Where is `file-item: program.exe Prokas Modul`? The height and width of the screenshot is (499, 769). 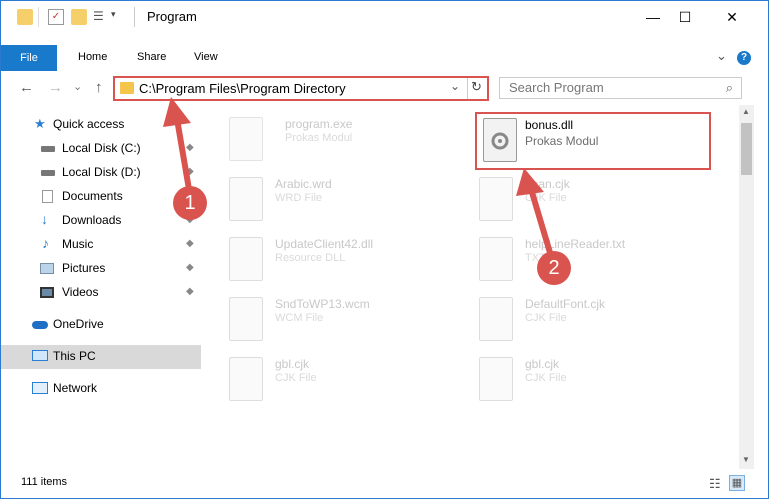
file-item: program.exe Prokas Modul is located at coordinates (339, 141).